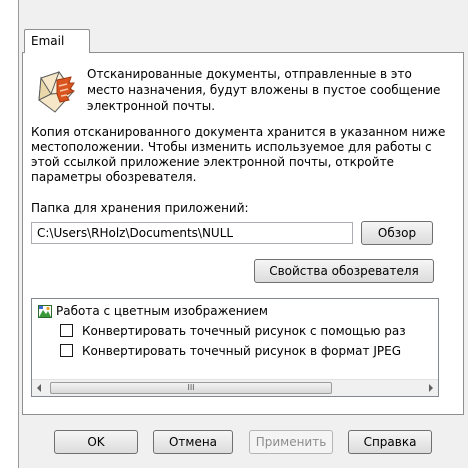  What do you see at coordinates (397, 233) in the screenshot?
I see `browse-button: Обзор` at bounding box center [397, 233].